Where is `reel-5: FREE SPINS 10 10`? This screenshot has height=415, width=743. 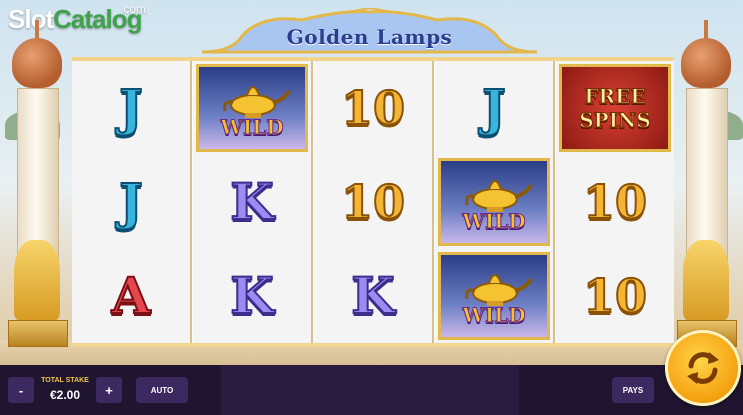
reel-5: FREE SPINS 10 10 is located at coordinates (615, 202).